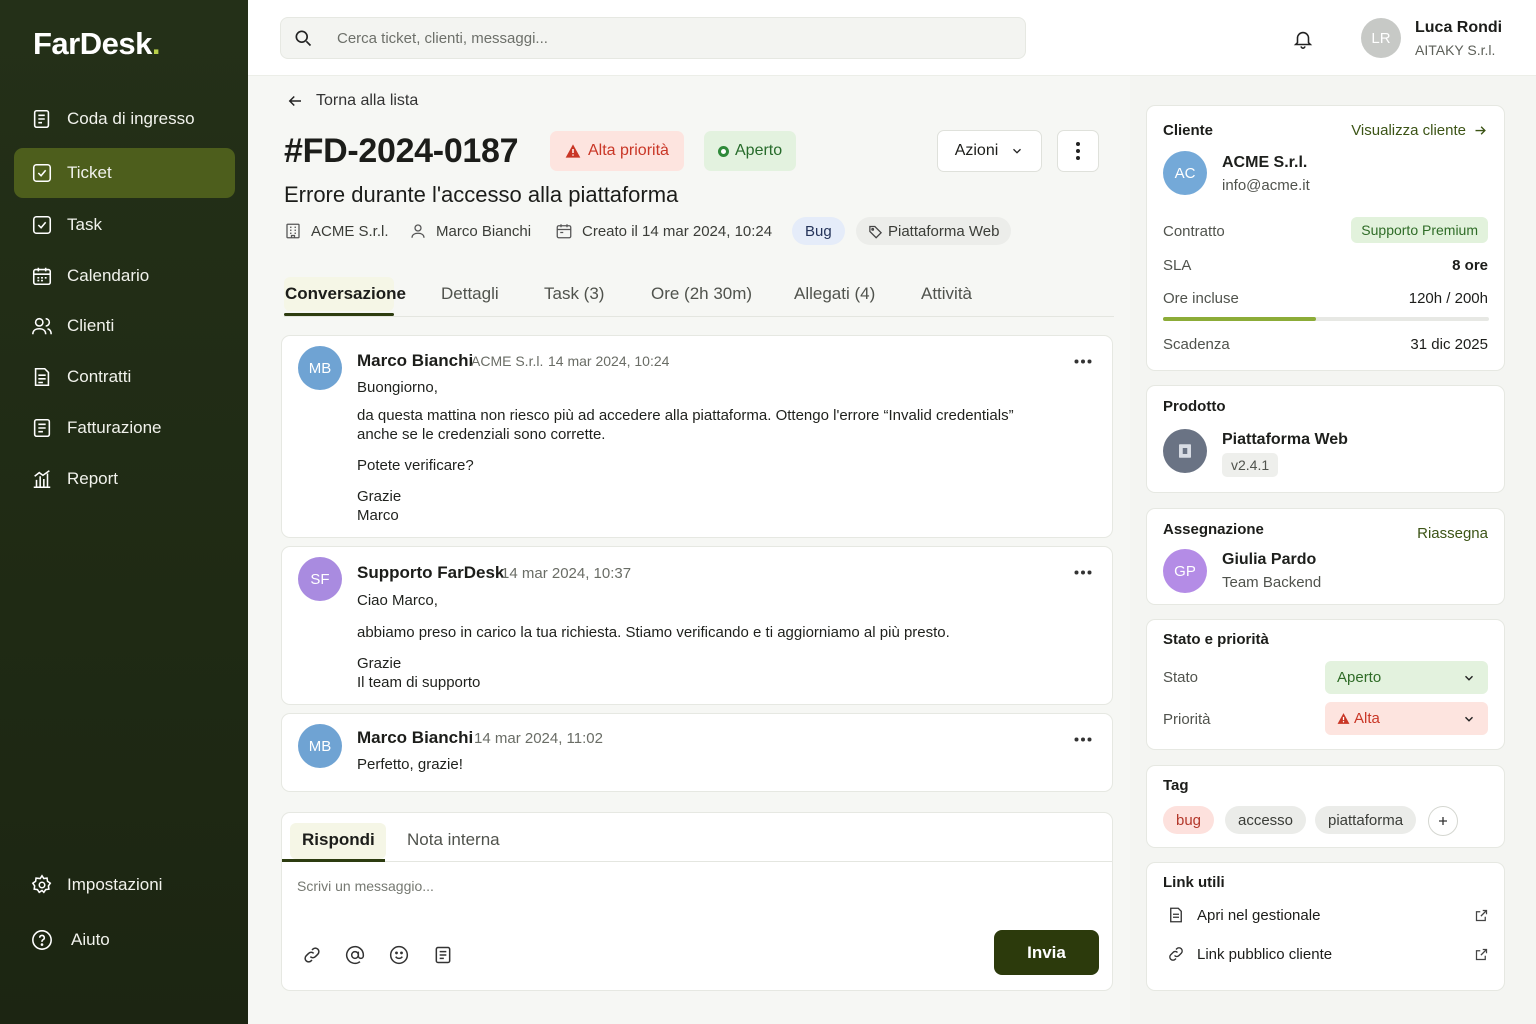 The height and width of the screenshot is (1024, 1536). What do you see at coordinates (1078, 151) in the screenshot?
I see `more-options-button` at bounding box center [1078, 151].